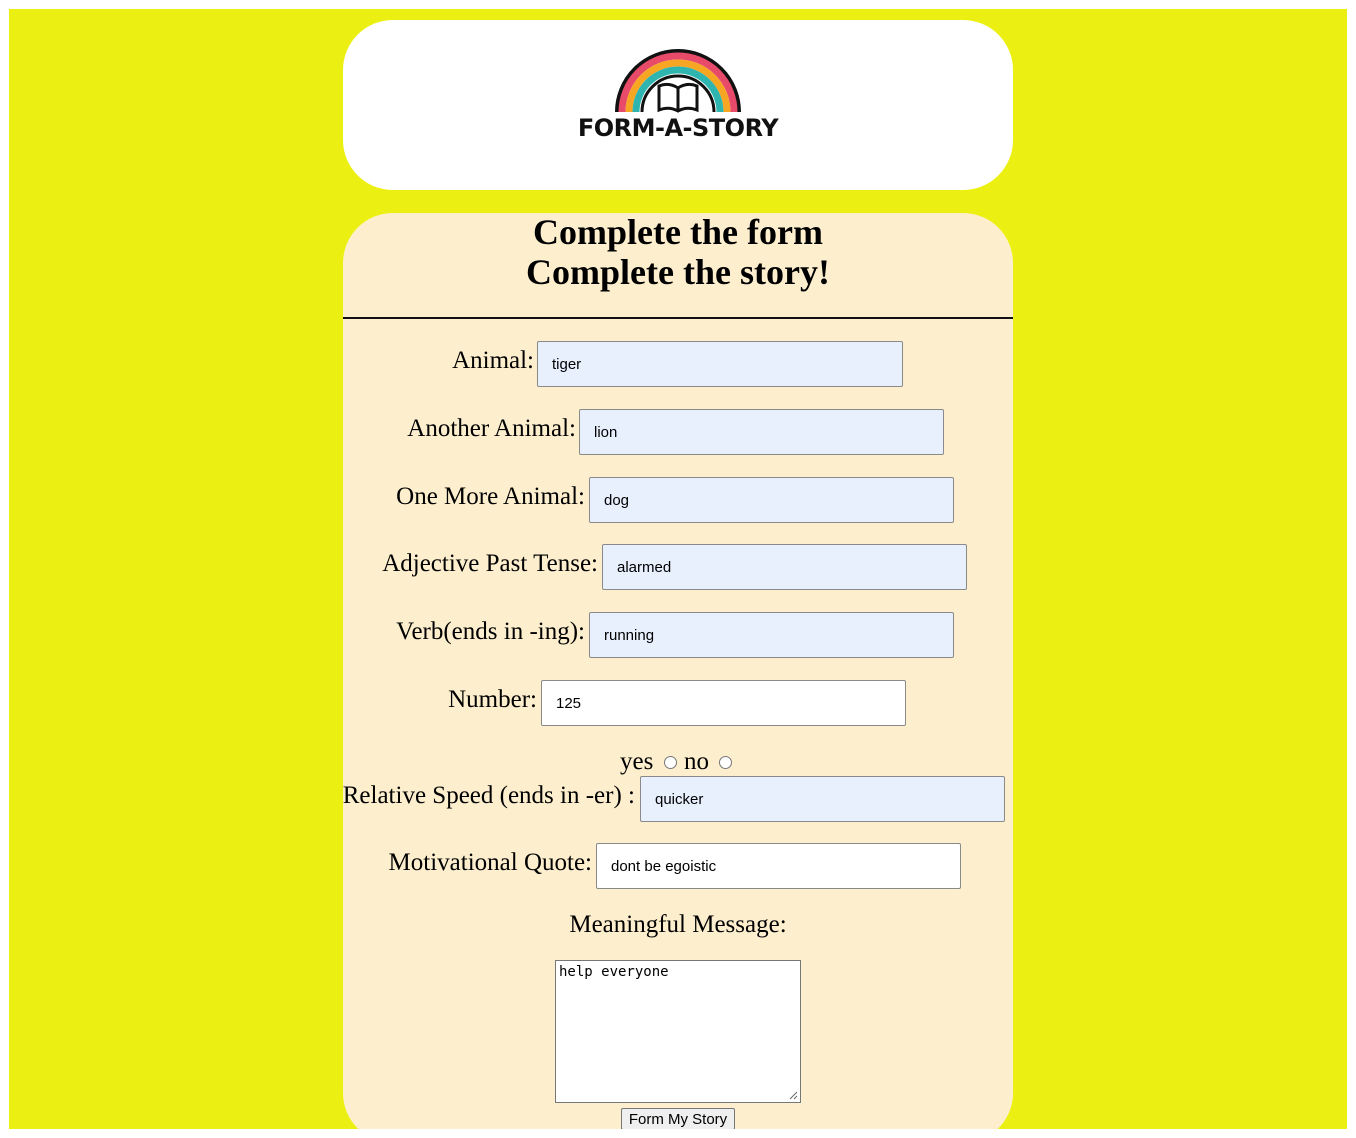  I want to click on meaningful-message-value: help everyone, so click(614, 972).